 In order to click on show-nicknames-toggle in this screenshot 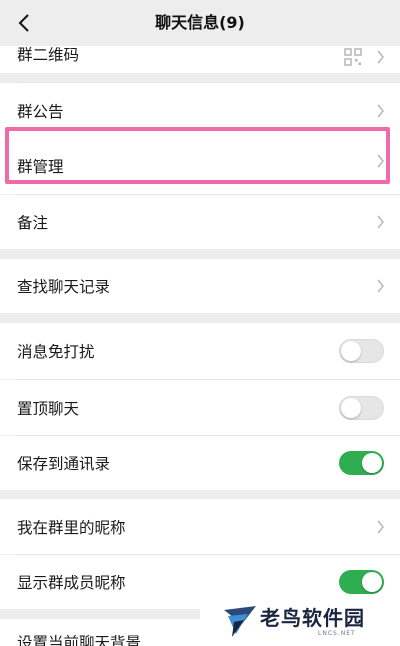, I will do `click(361, 582)`.